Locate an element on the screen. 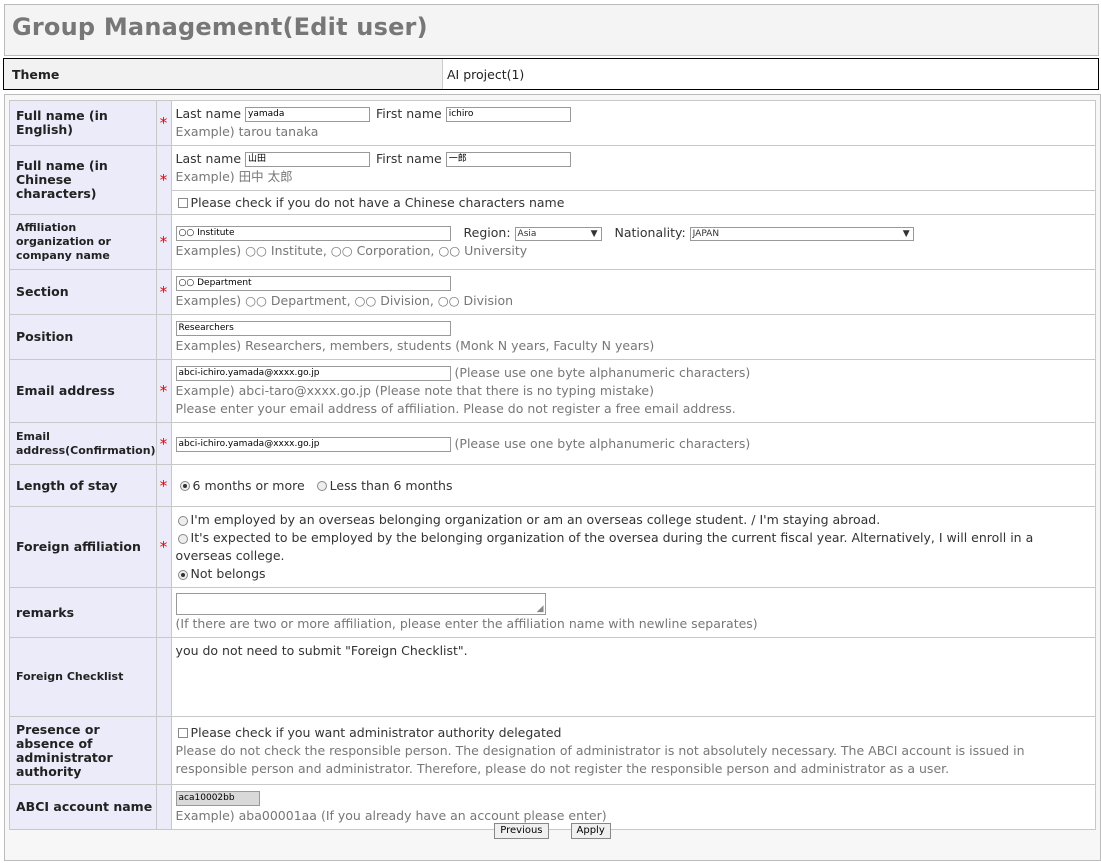  foreign-label: Foreign affiliation is located at coordinates (83, 547).